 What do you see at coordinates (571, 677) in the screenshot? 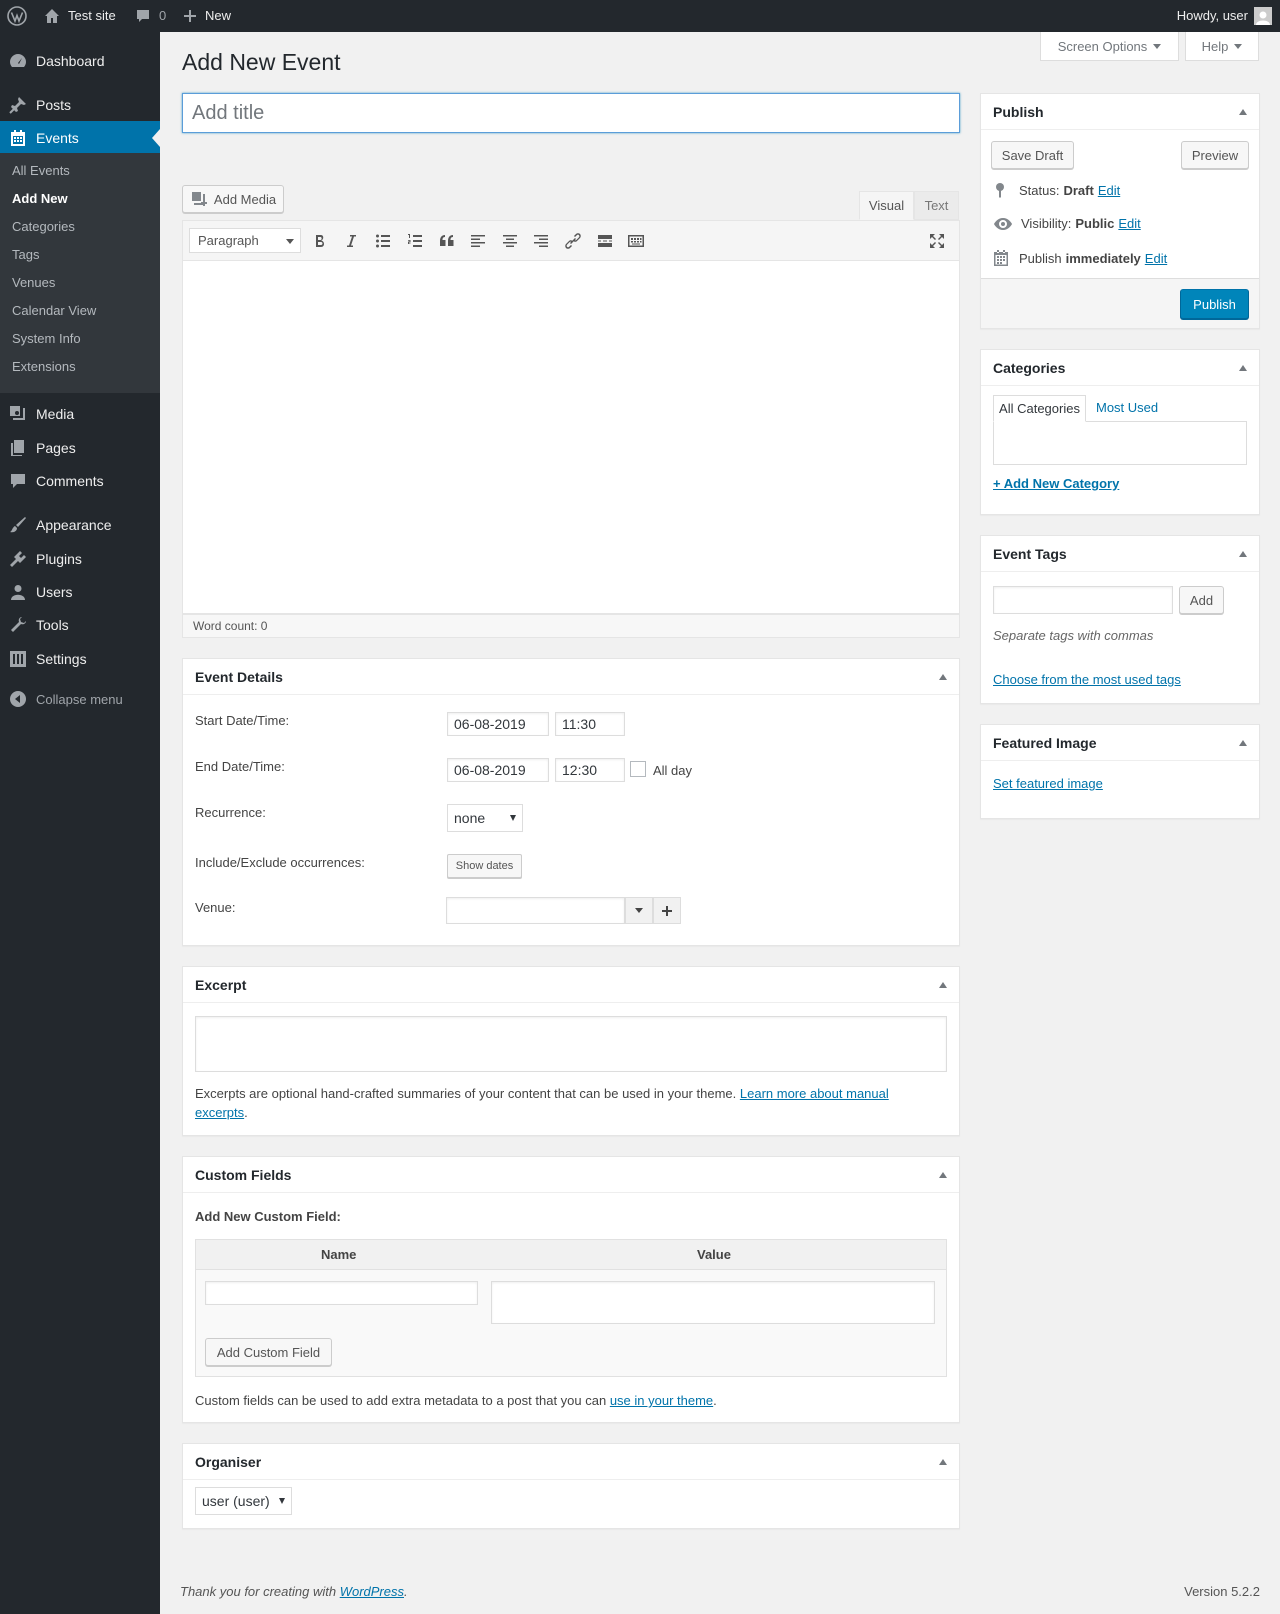
I see `event-details-header: Event Details` at bounding box center [571, 677].